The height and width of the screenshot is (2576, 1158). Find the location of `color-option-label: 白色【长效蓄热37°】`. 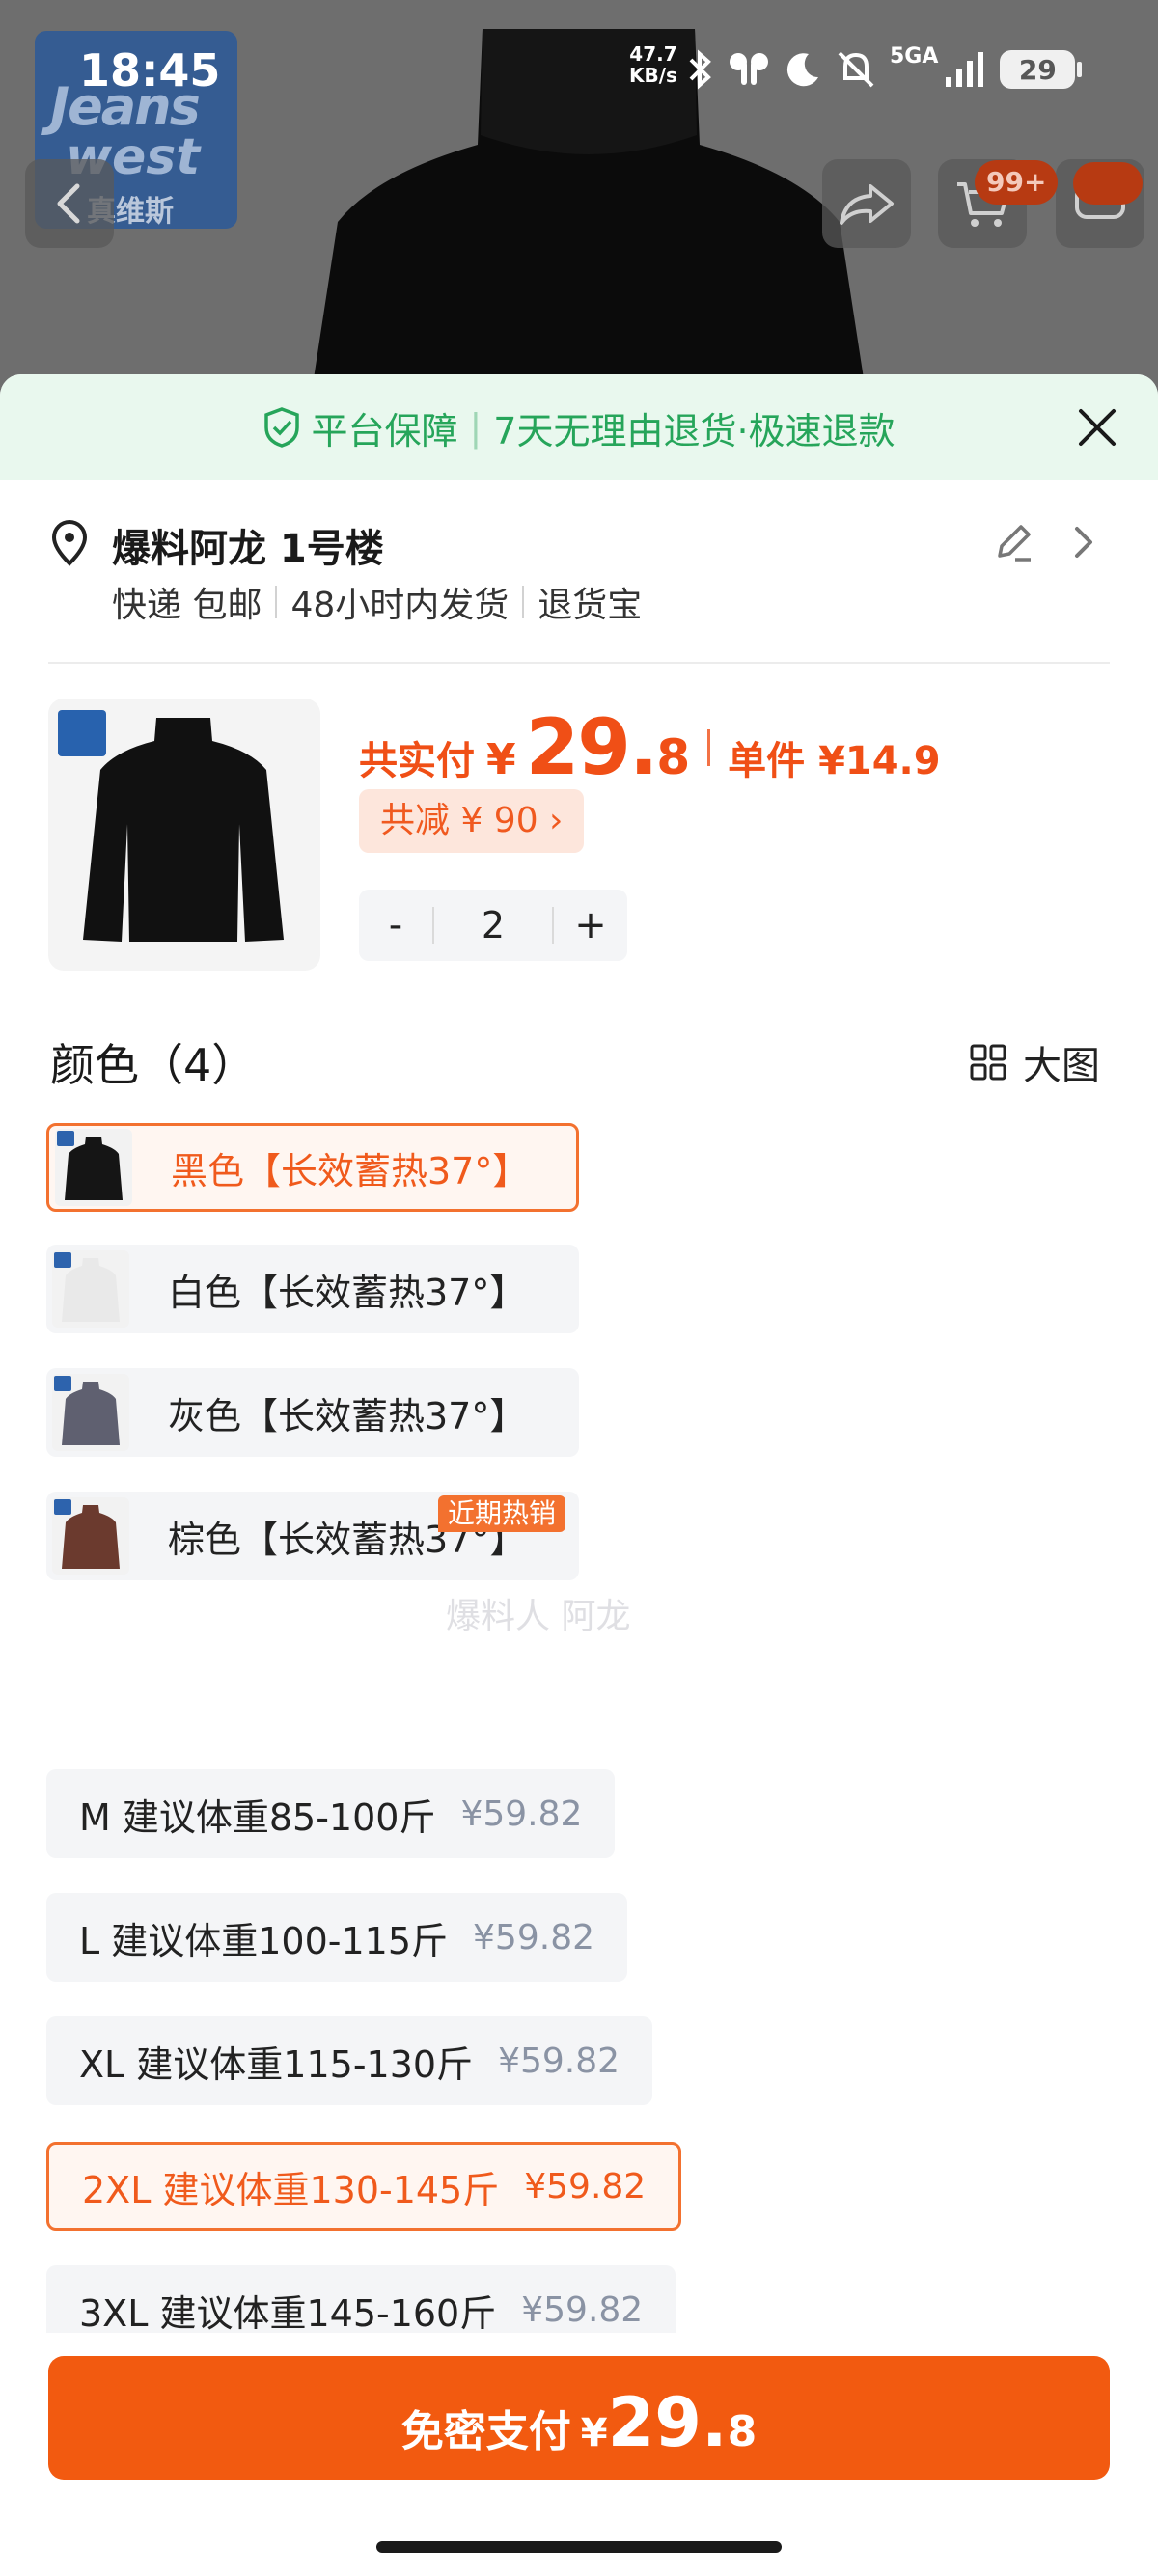

color-option-label: 白色【长效蓄热37°】 is located at coordinates (347, 1293).